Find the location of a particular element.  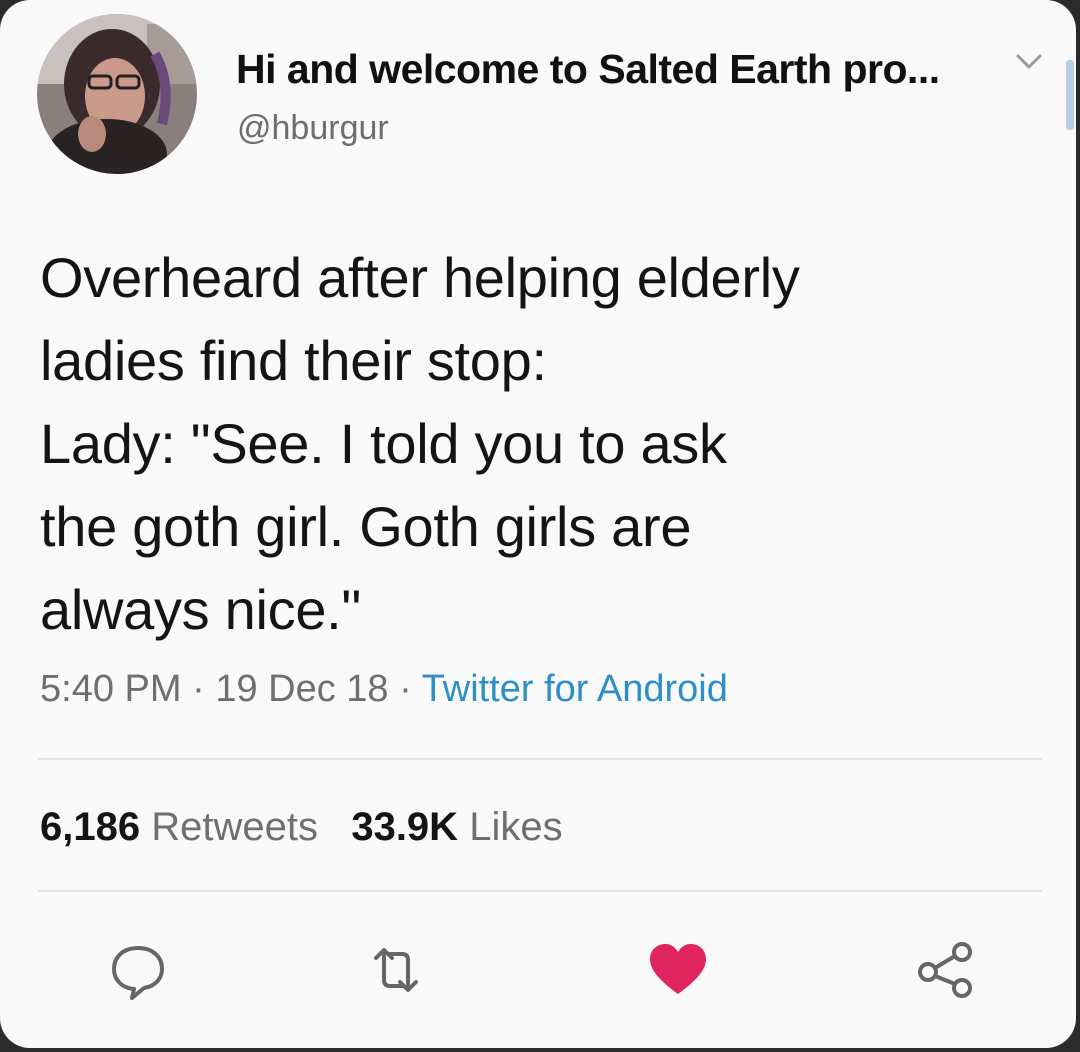

retweet-button is located at coordinates (396, 970).